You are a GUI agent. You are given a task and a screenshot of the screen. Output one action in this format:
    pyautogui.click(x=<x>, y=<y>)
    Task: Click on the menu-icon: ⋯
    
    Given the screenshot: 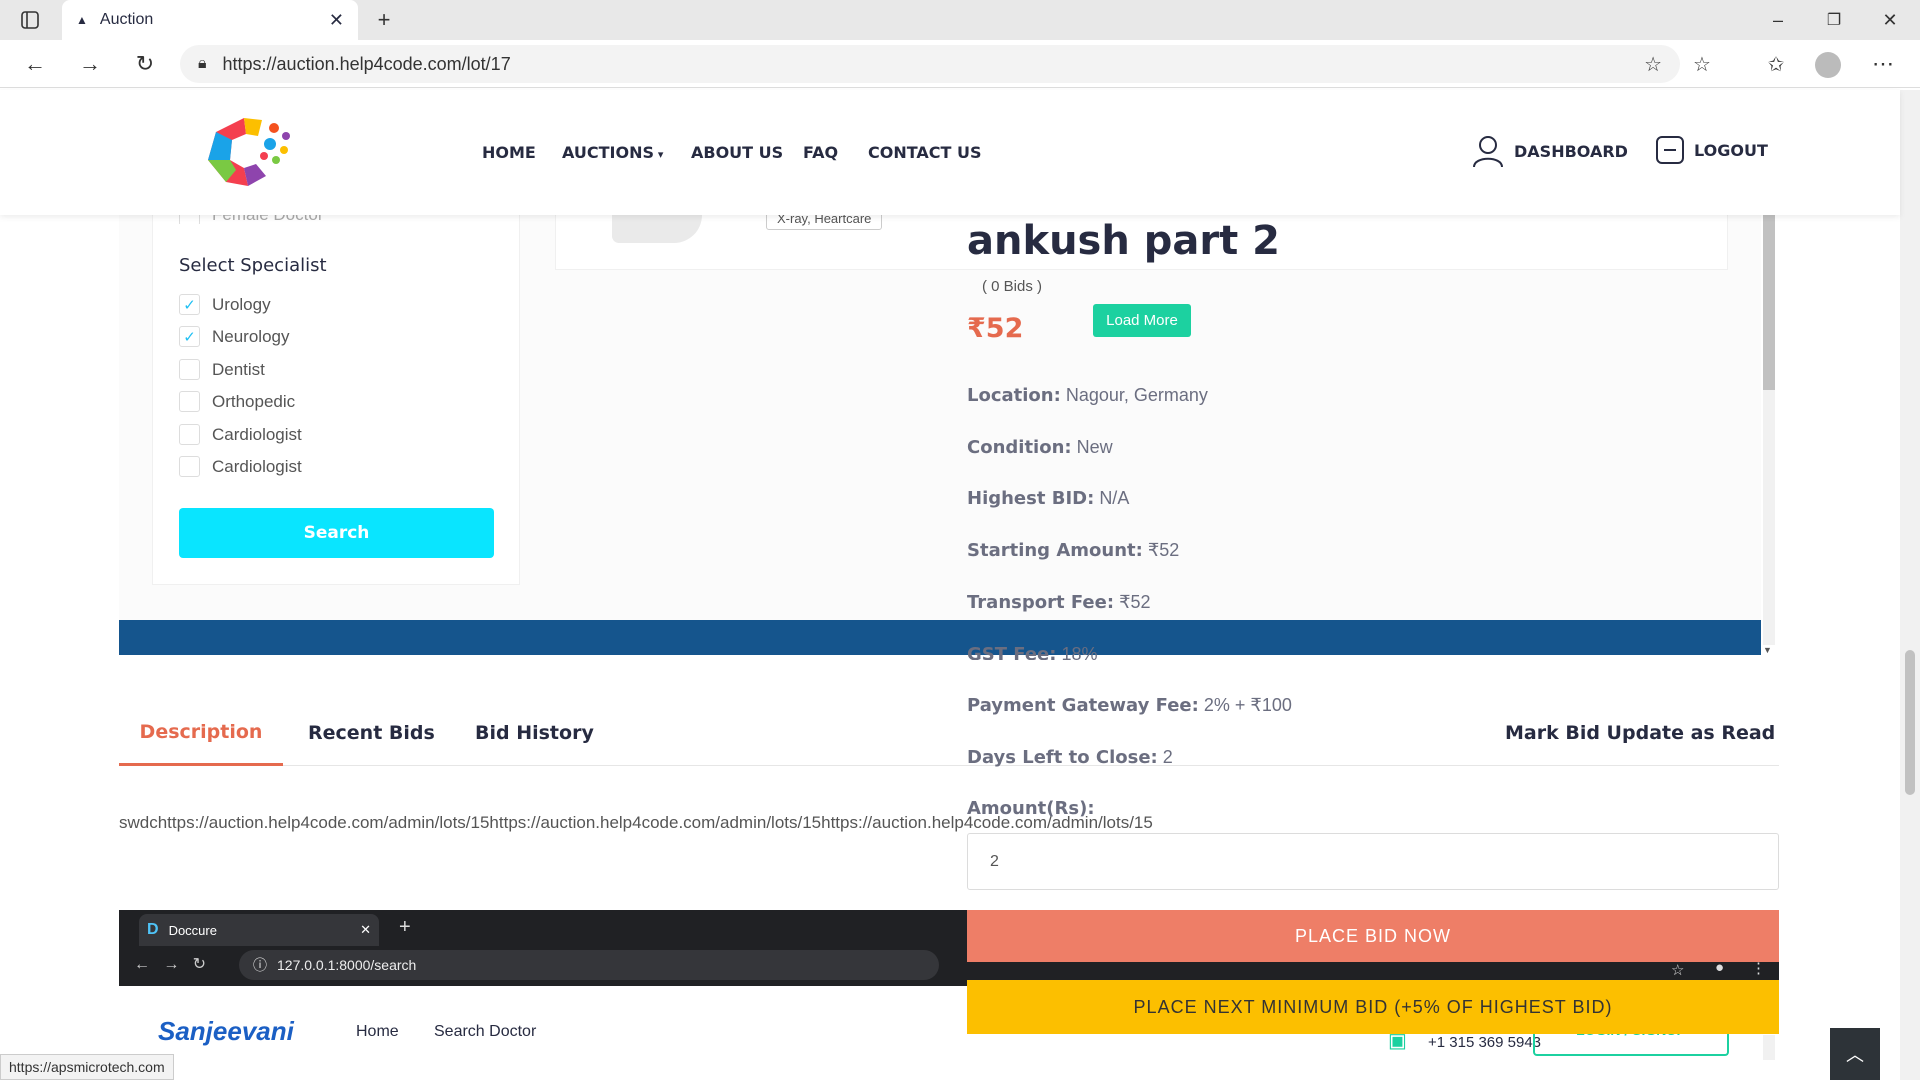 What is the action you would take?
    pyautogui.click(x=1883, y=64)
    